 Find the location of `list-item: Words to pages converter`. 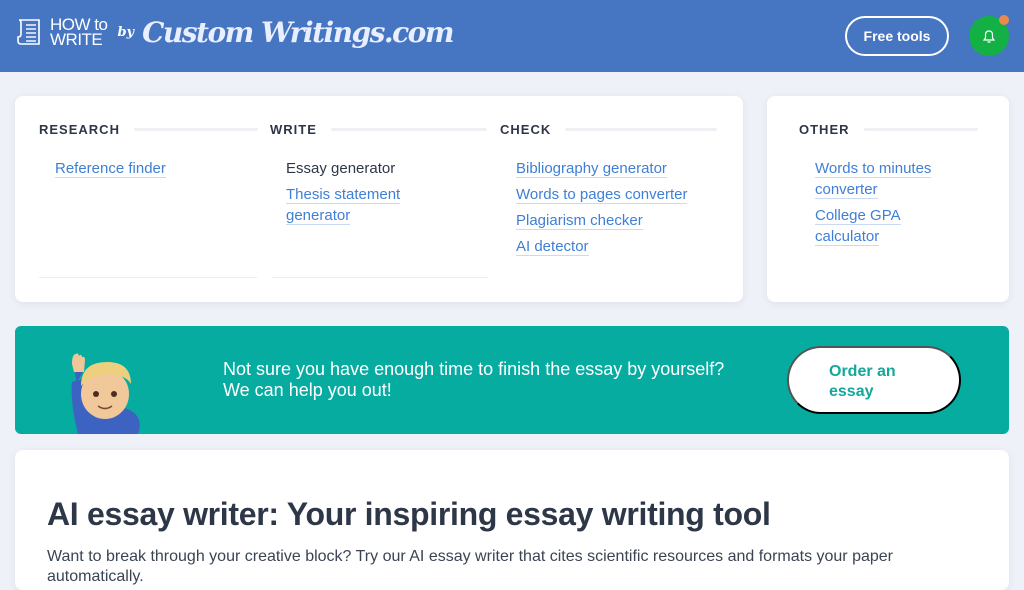

list-item: Words to pages converter is located at coordinates (602, 194).